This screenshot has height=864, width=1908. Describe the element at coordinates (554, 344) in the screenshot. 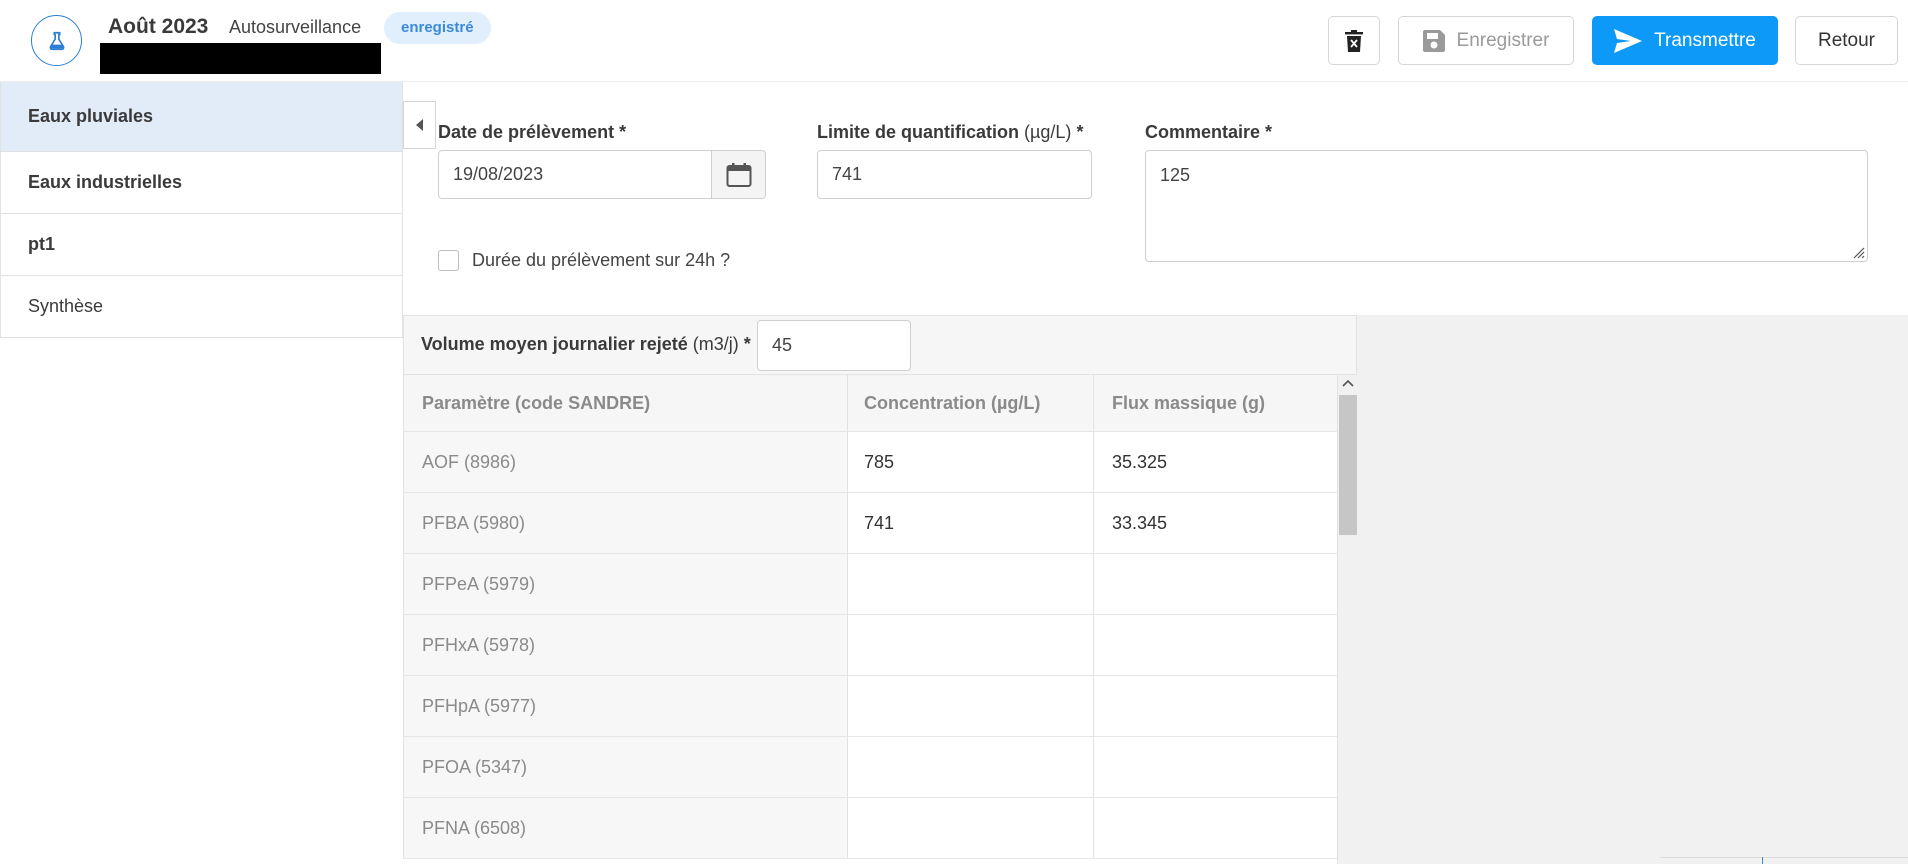

I see `volume-label-text: Volume moyen journalier rejeté` at that location.